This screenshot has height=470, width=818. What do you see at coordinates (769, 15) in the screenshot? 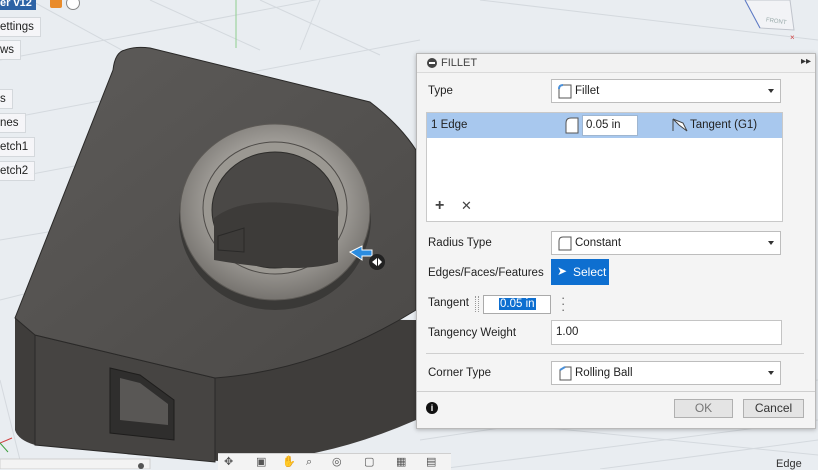
I see `viewcube` at bounding box center [769, 15].